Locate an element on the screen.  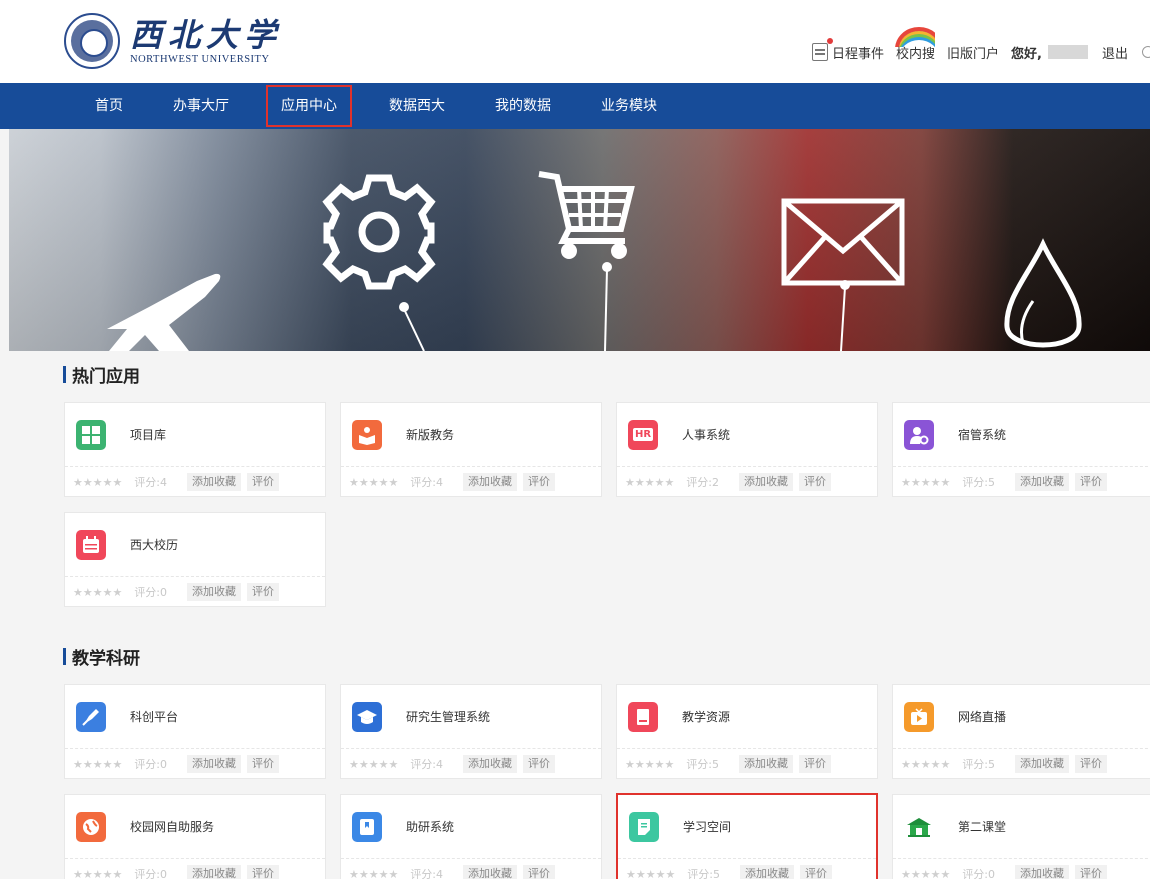
app-name: 网络直播 is located at coordinates (982, 716).